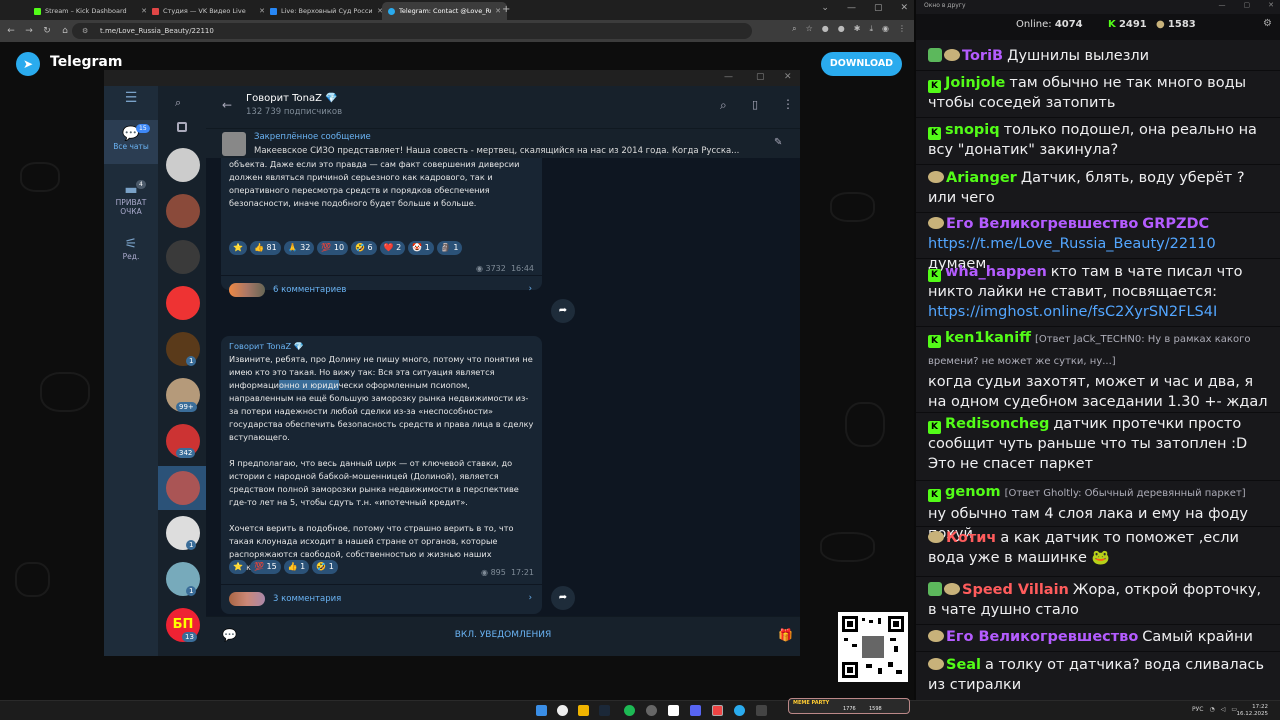  I want to click on tab-kick: Stream – Kick Dashboard ✕, so click(90, 11).